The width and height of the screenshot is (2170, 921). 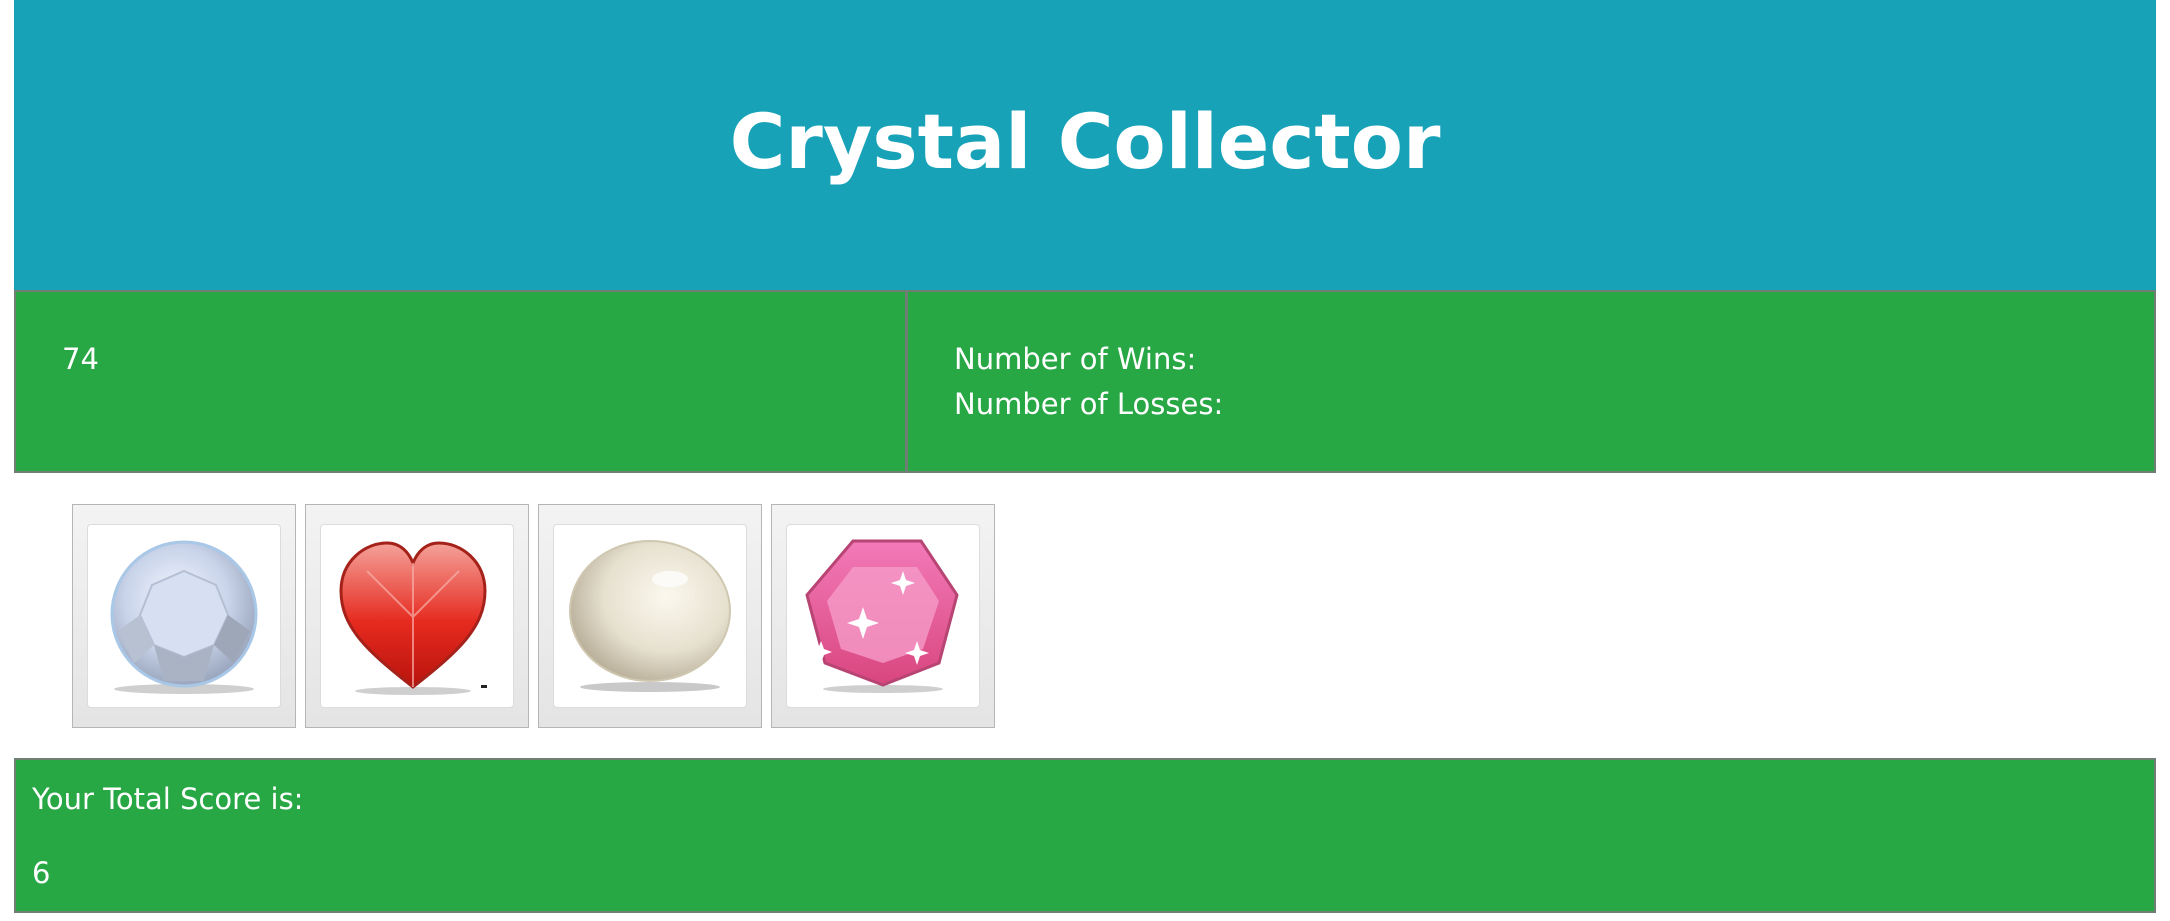 I want to click on wins-label: Number of Wins:, so click(x=1075, y=359).